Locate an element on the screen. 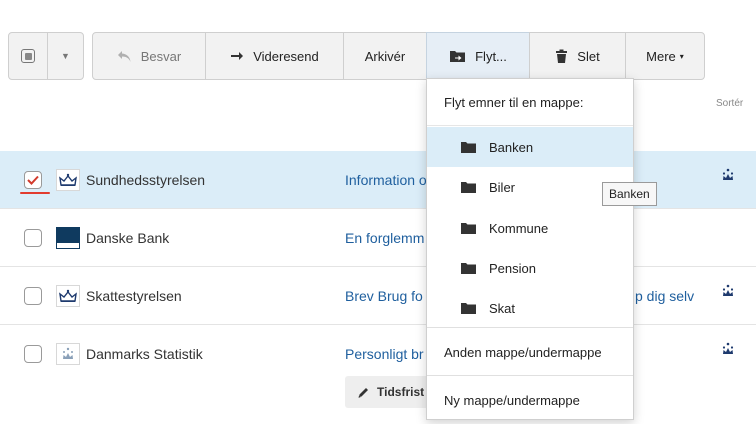 This screenshot has height=424, width=756. move-menu-header: Flyt emner til en mappe: is located at coordinates (530, 102).